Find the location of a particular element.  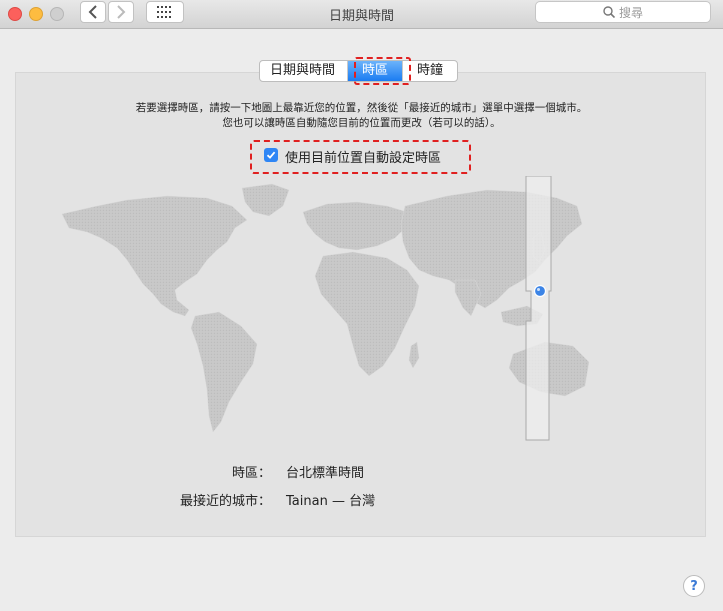

chevron-left-icon is located at coordinates (92, 12).